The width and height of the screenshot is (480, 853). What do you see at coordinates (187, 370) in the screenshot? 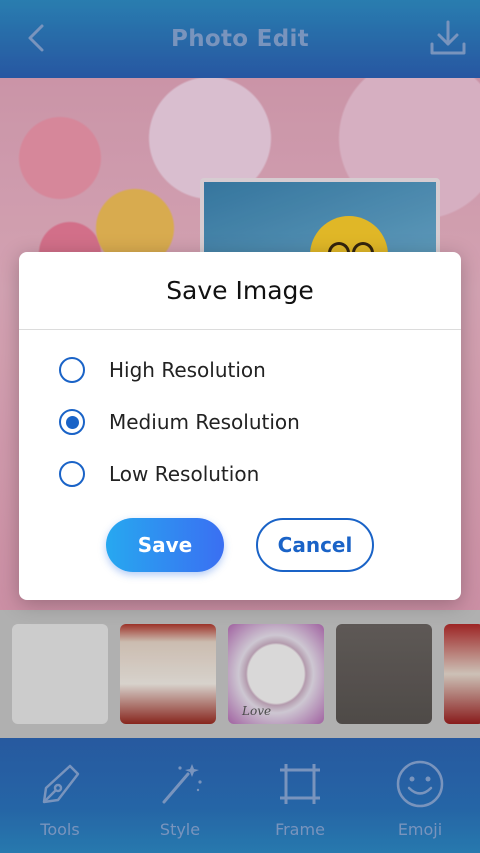
I see `option-label: High Resolution` at bounding box center [187, 370].